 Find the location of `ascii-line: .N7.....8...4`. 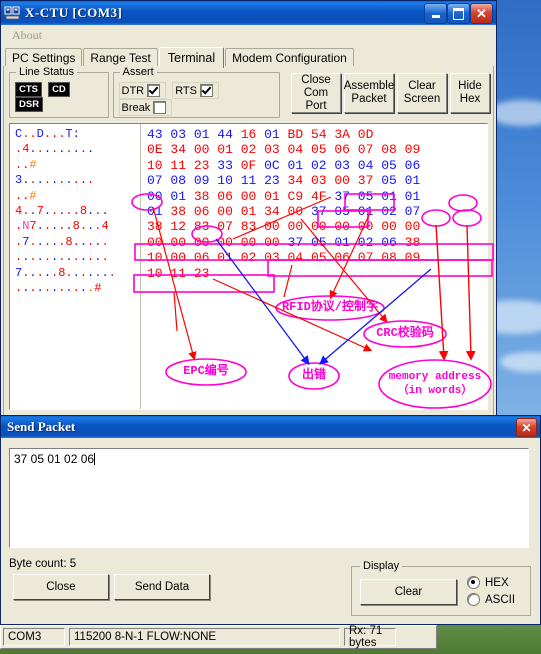

ascii-line: .N7.....8...4 is located at coordinates (62, 226).